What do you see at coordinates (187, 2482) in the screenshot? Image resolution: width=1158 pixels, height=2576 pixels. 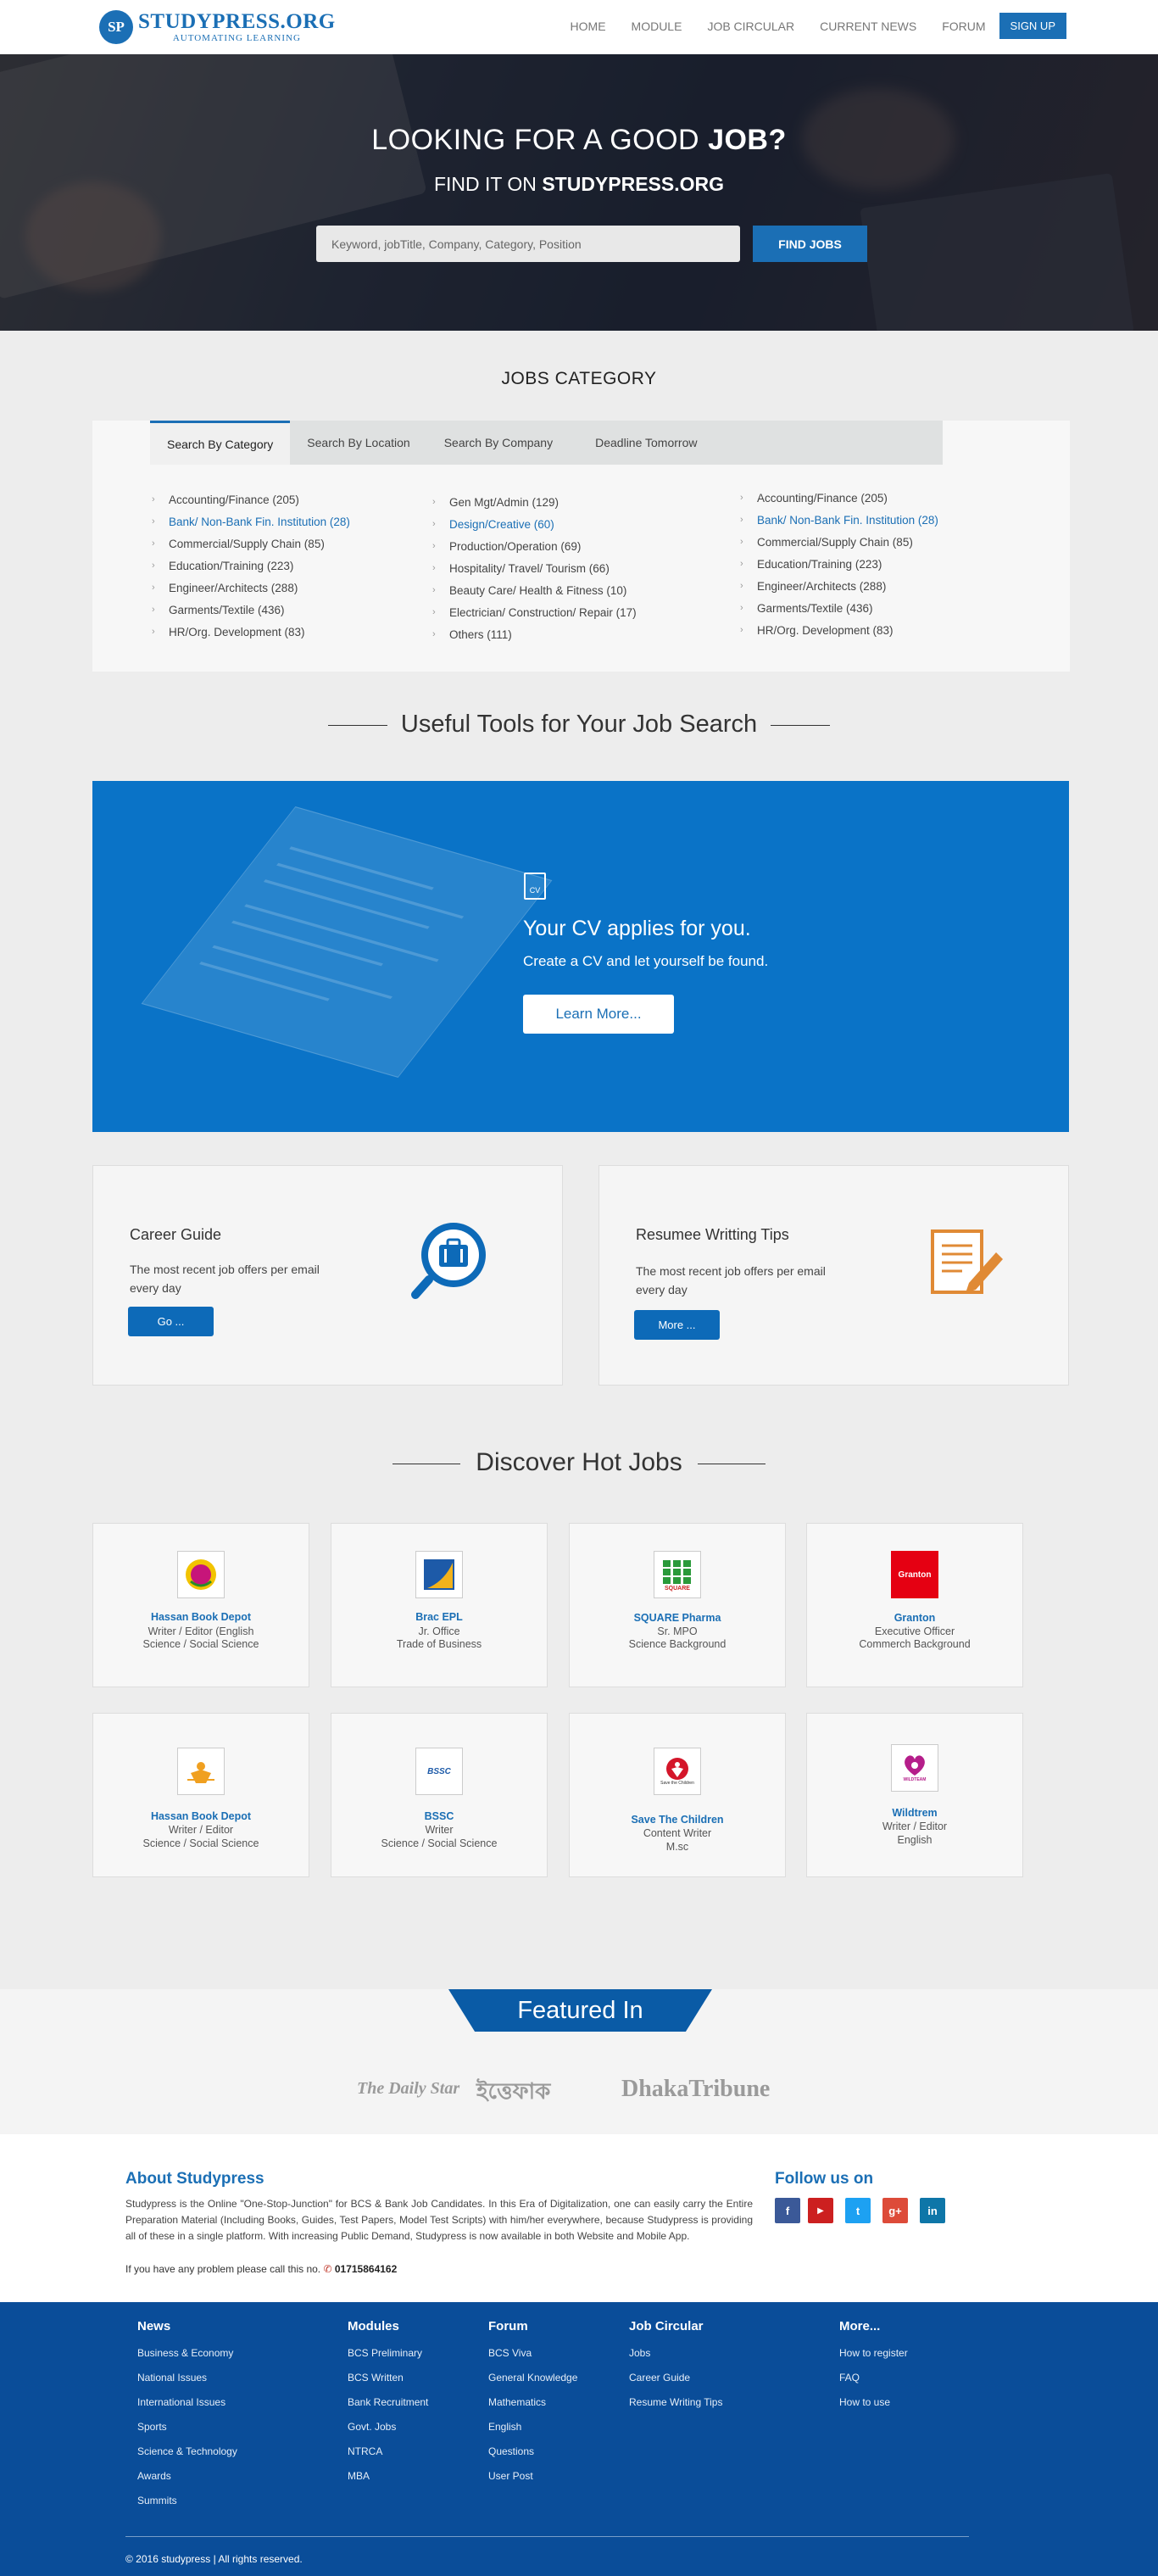 I see `footer-link: Awards` at bounding box center [187, 2482].